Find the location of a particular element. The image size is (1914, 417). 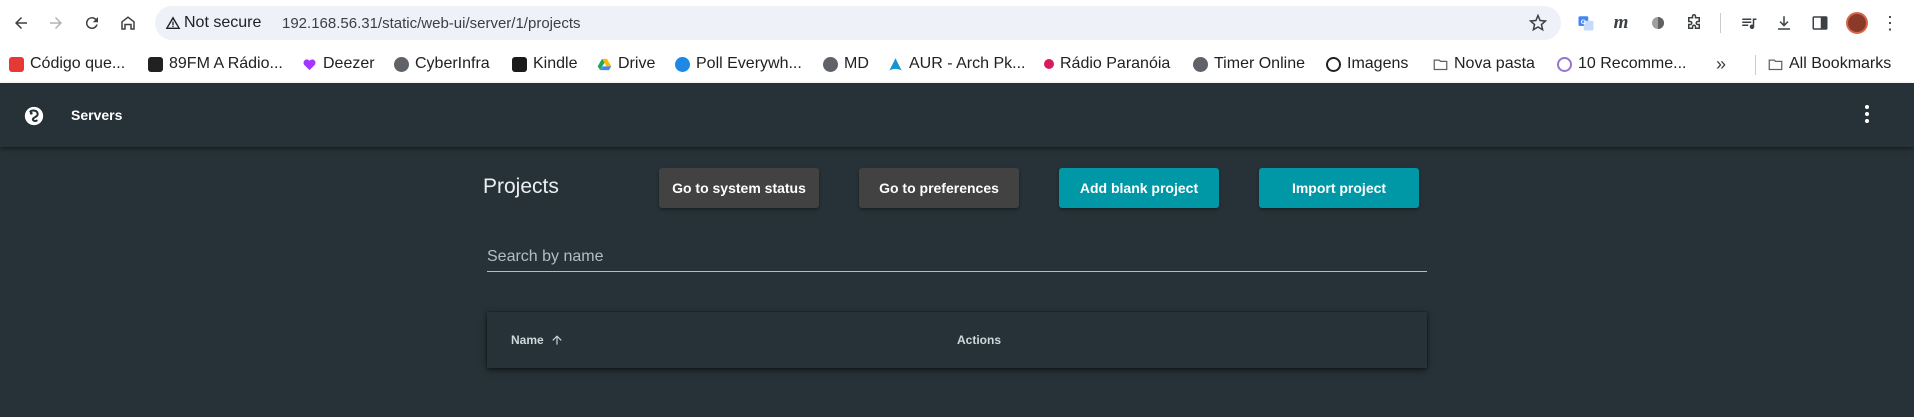

bookmark-item: Drive is located at coordinates (626, 64).